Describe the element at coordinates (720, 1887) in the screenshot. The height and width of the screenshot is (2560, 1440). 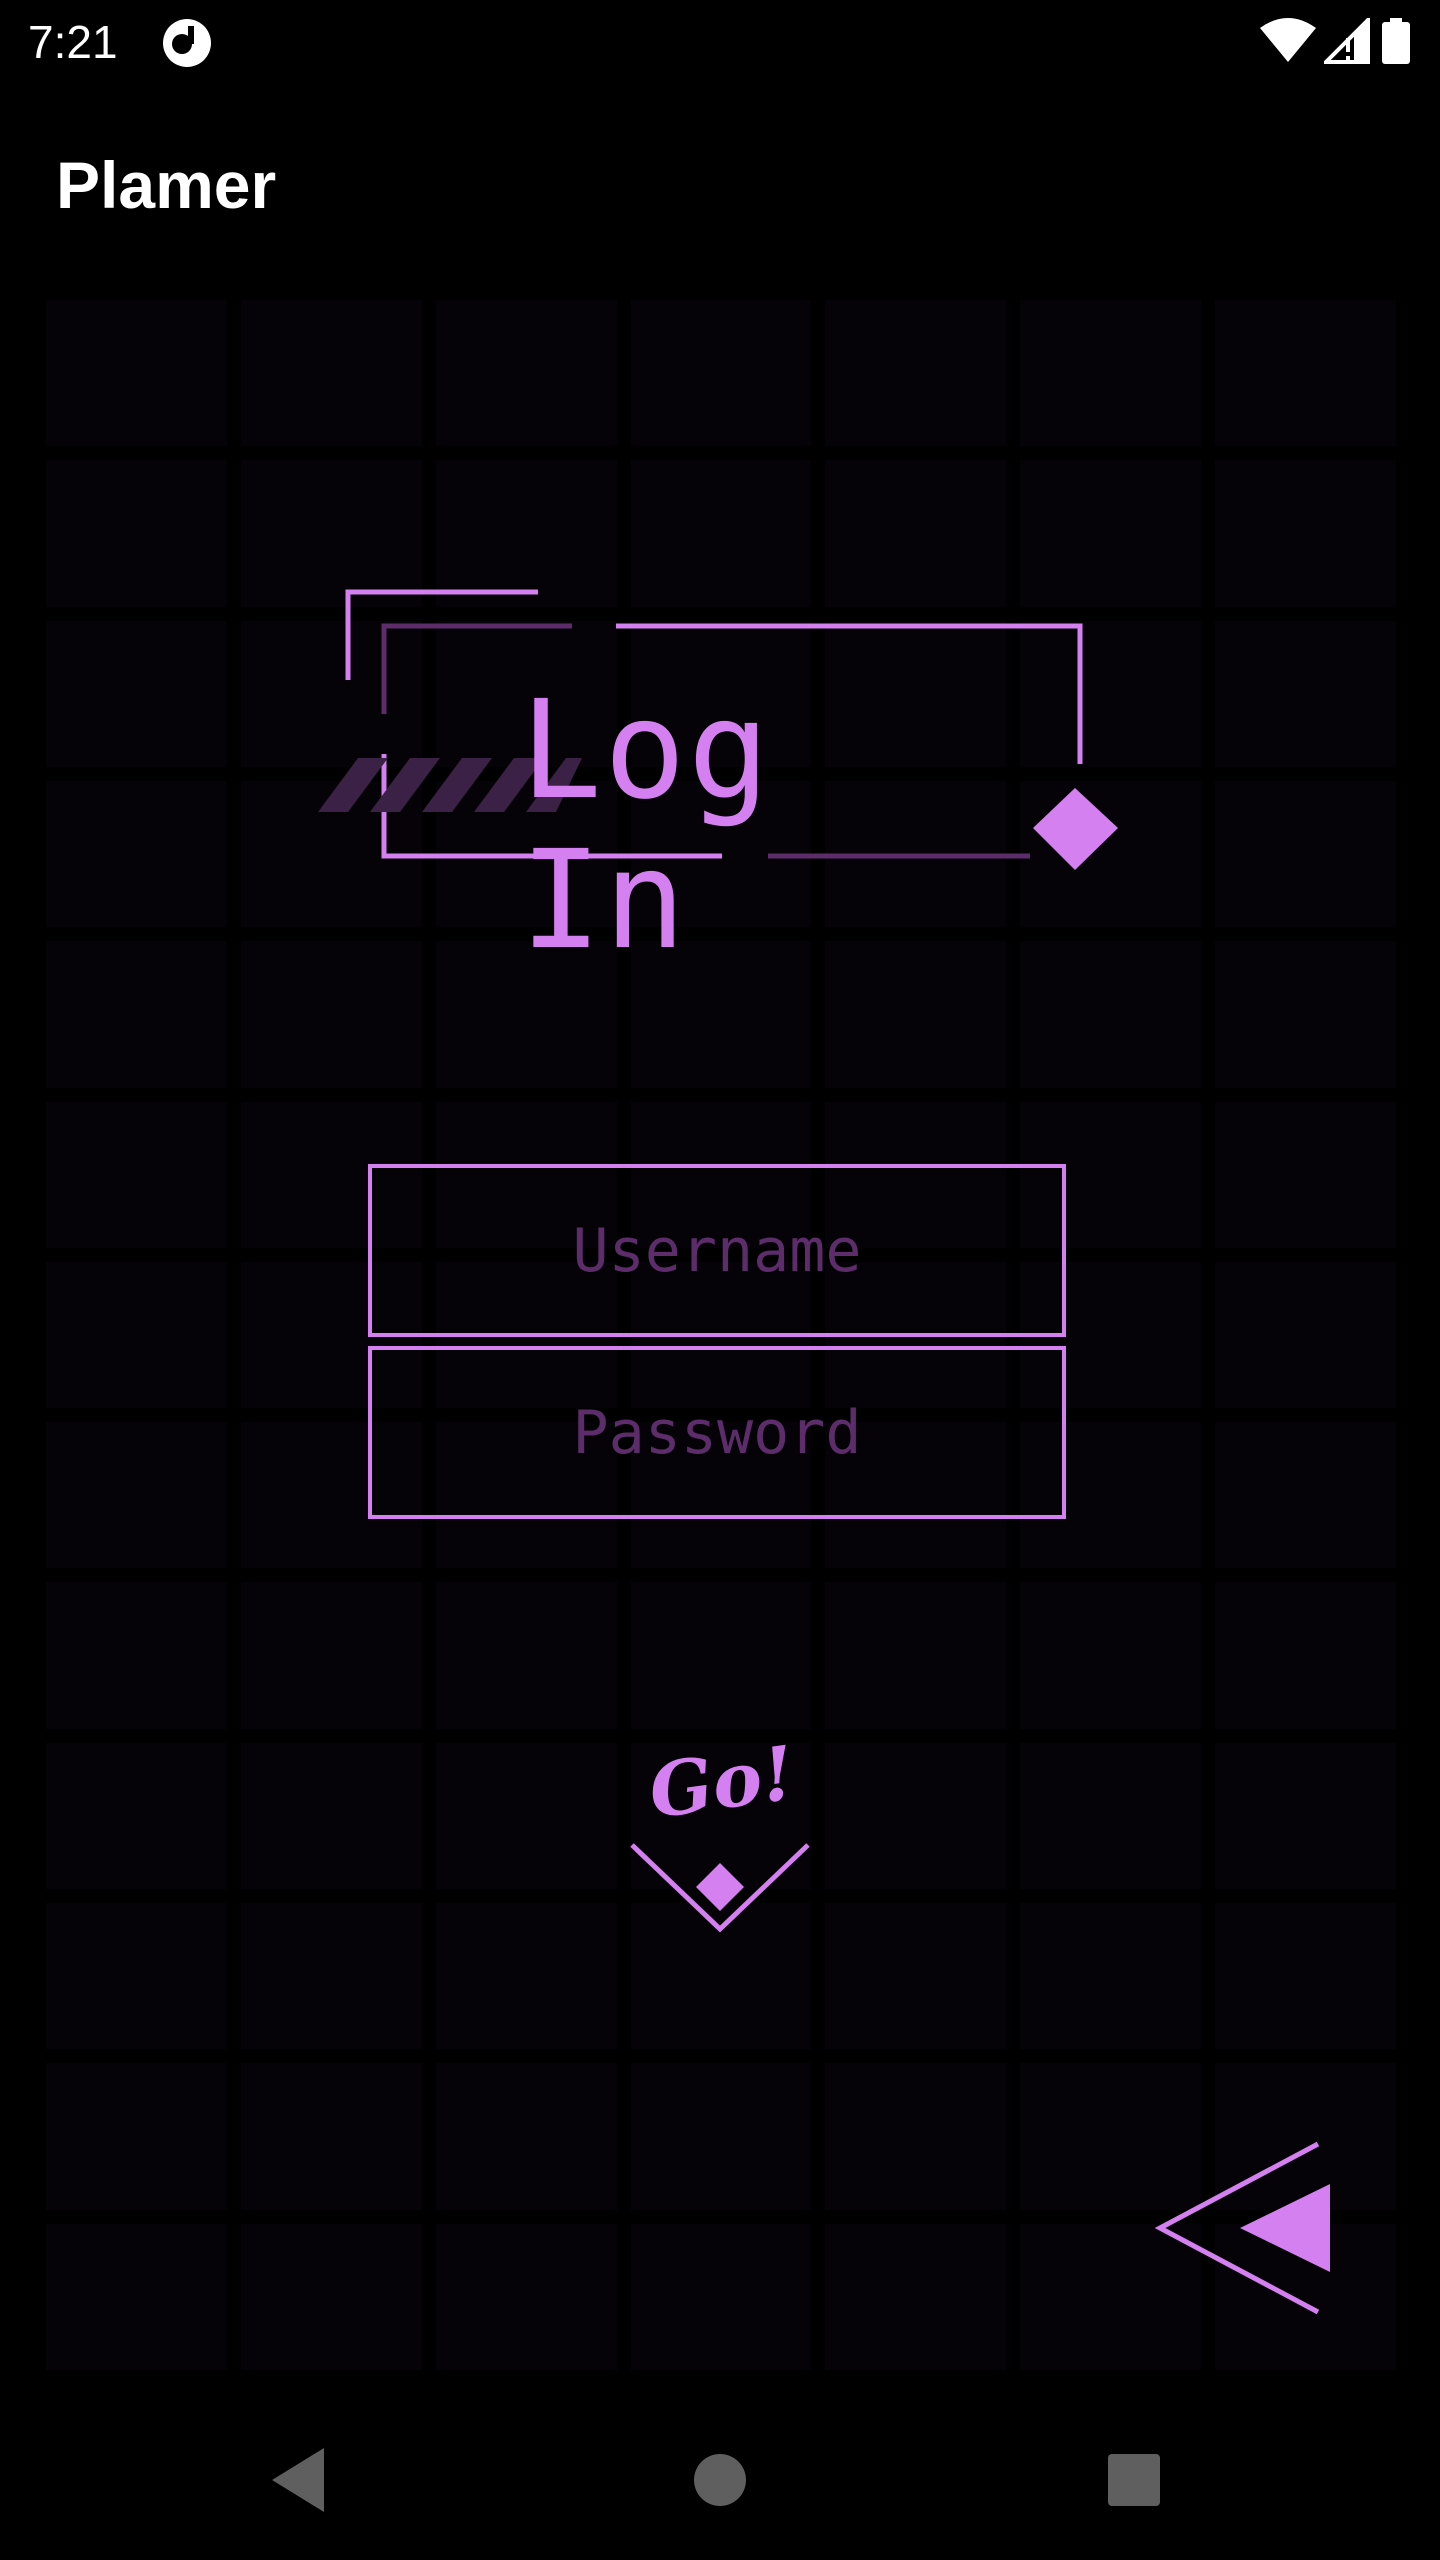
I see `go-diamond-icon` at that location.